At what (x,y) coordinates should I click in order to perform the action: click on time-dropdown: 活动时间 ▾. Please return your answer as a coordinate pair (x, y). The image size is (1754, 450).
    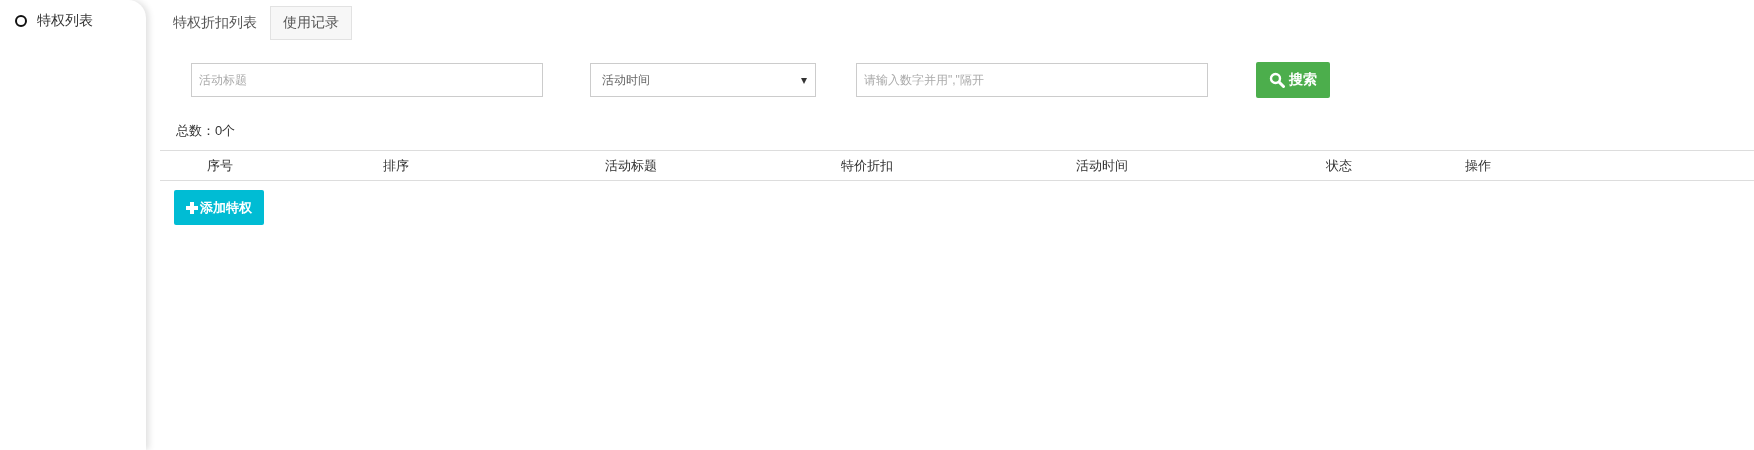
    Looking at the image, I should click on (703, 80).